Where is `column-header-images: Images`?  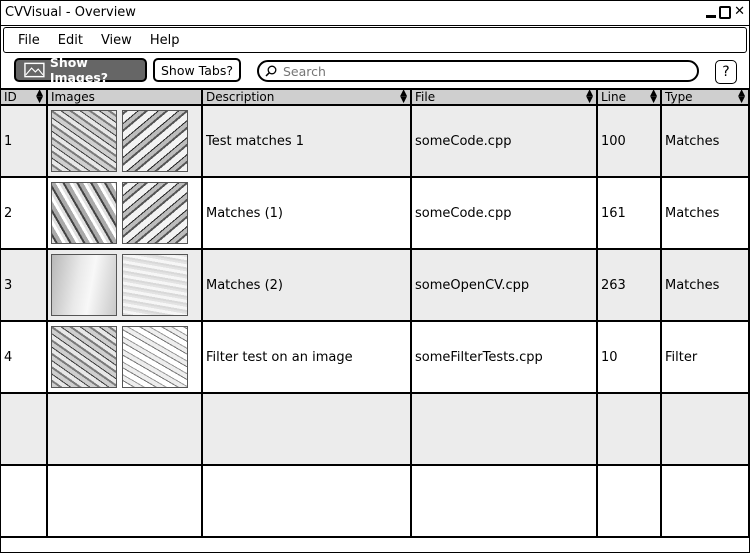
column-header-images: Images is located at coordinates (125, 98).